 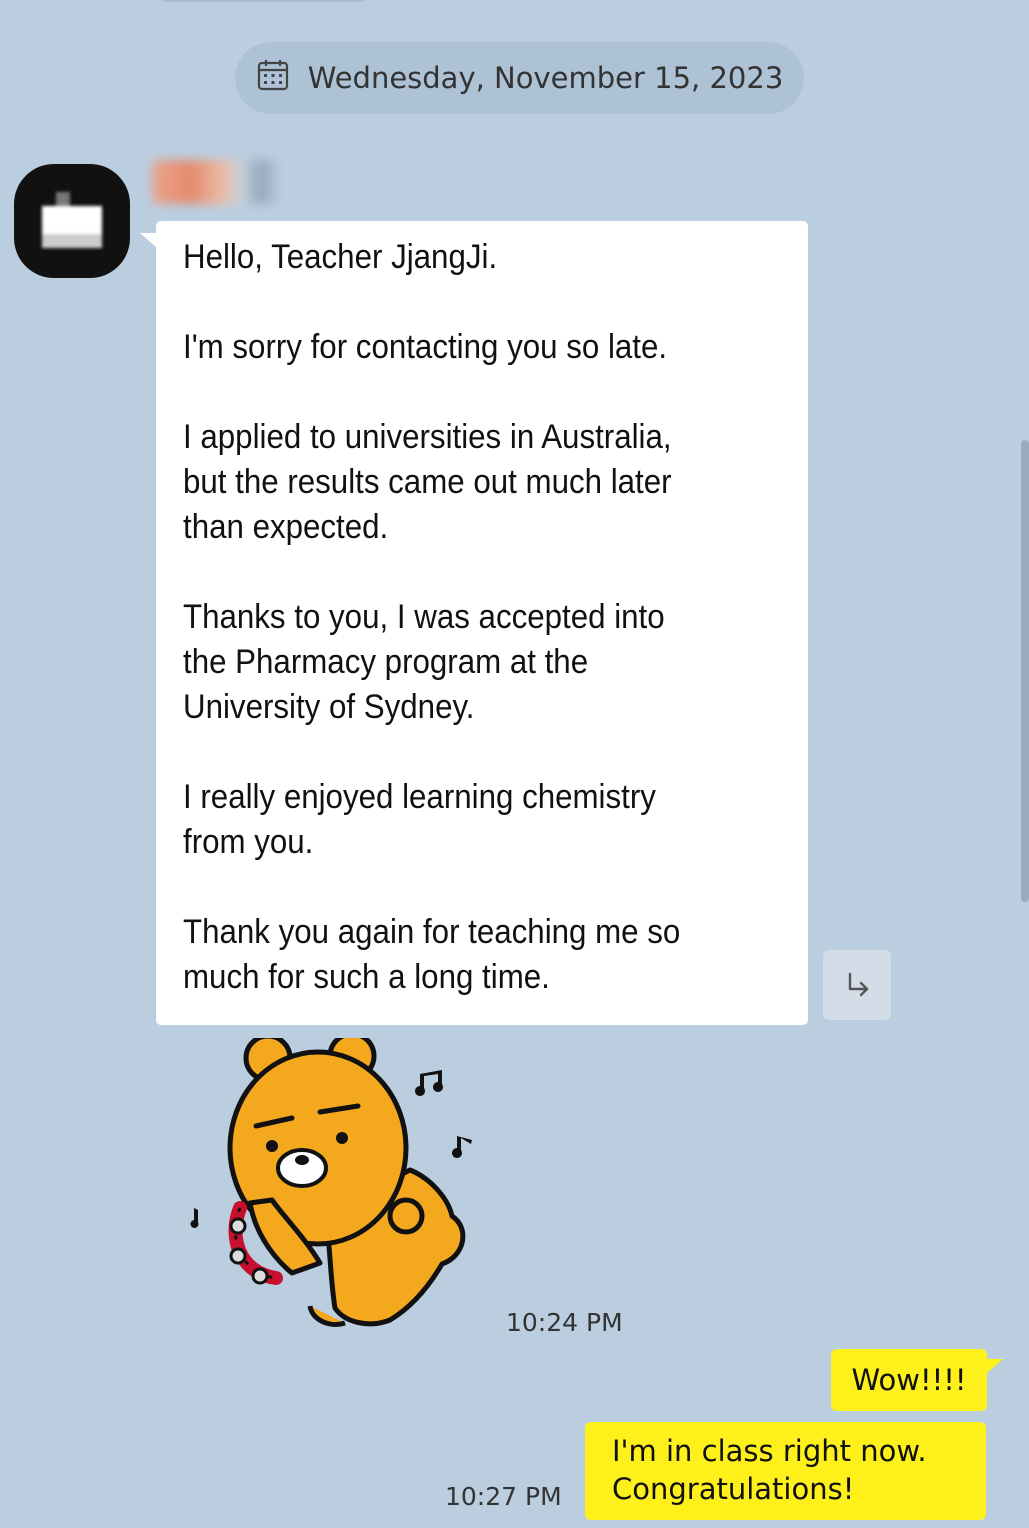 I want to click on outgoing-message-bubble: Wow!!!!, so click(x=917, y=1380).